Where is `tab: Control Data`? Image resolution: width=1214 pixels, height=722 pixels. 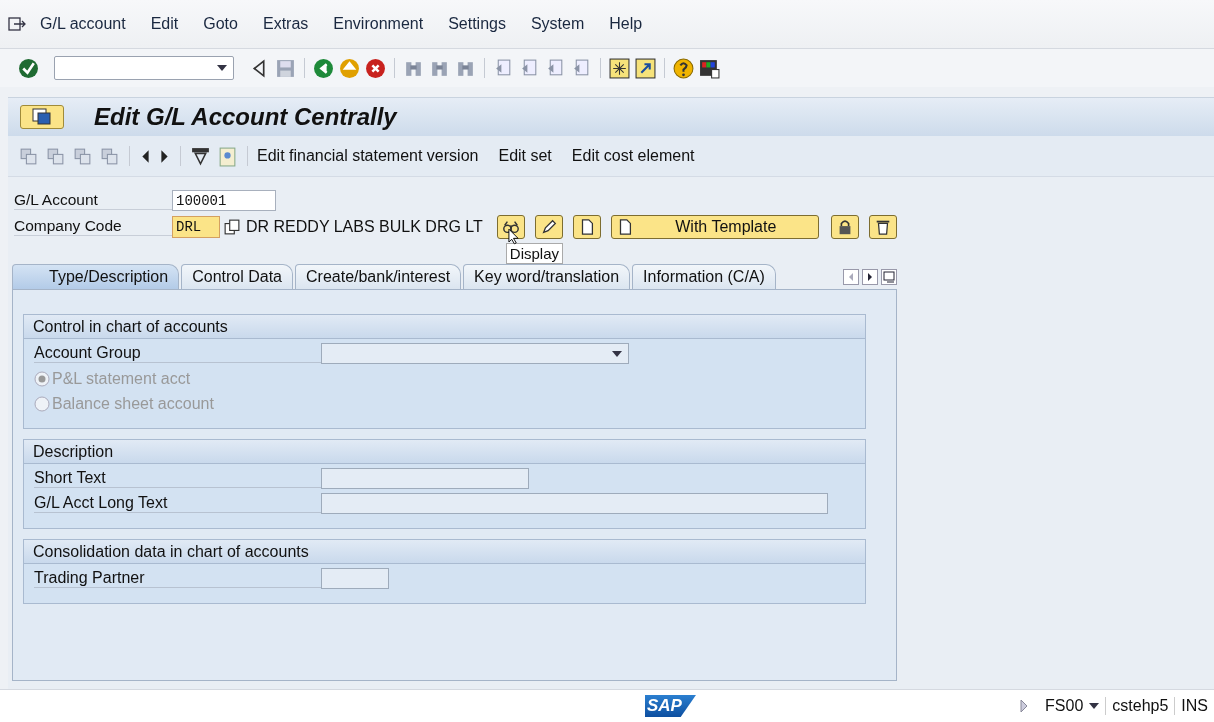 tab: Control Data is located at coordinates (237, 276).